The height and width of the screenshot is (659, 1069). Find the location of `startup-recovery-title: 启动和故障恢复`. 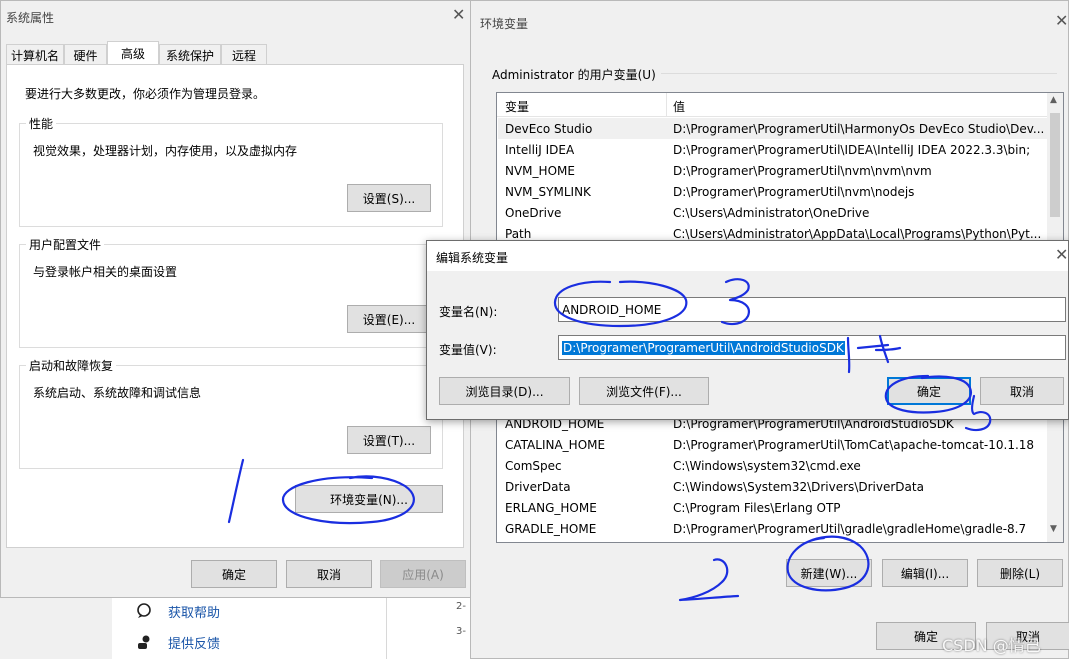

startup-recovery-title: 启动和故障恢复 is located at coordinates (71, 365).